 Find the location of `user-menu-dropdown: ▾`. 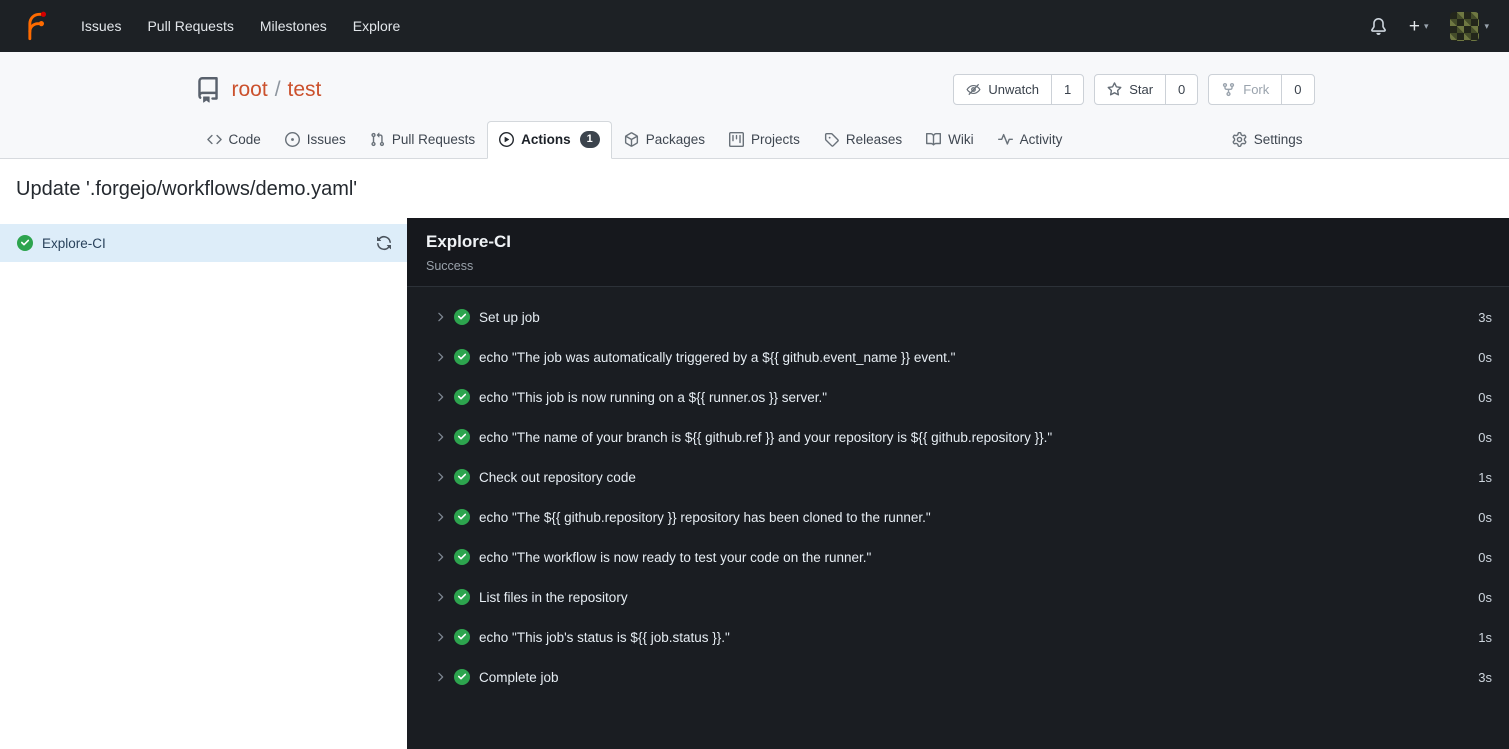

user-menu-dropdown: ▾ is located at coordinates (1469, 26).